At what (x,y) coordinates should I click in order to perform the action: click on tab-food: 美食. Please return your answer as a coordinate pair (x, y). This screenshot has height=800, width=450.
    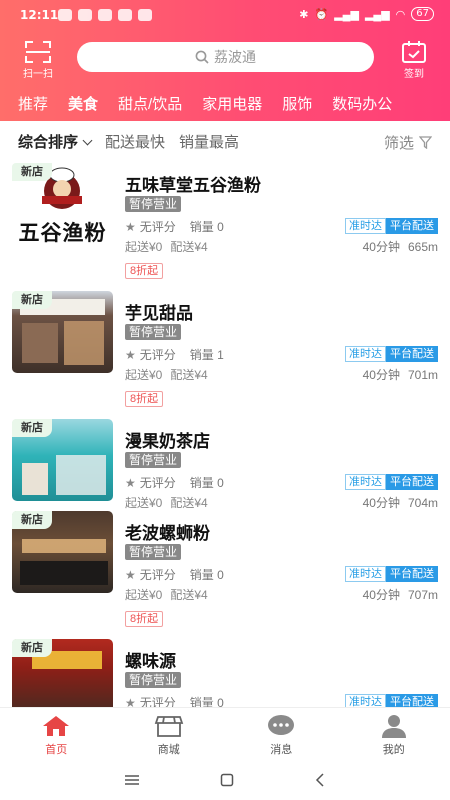
    Looking at the image, I should click on (83, 103).